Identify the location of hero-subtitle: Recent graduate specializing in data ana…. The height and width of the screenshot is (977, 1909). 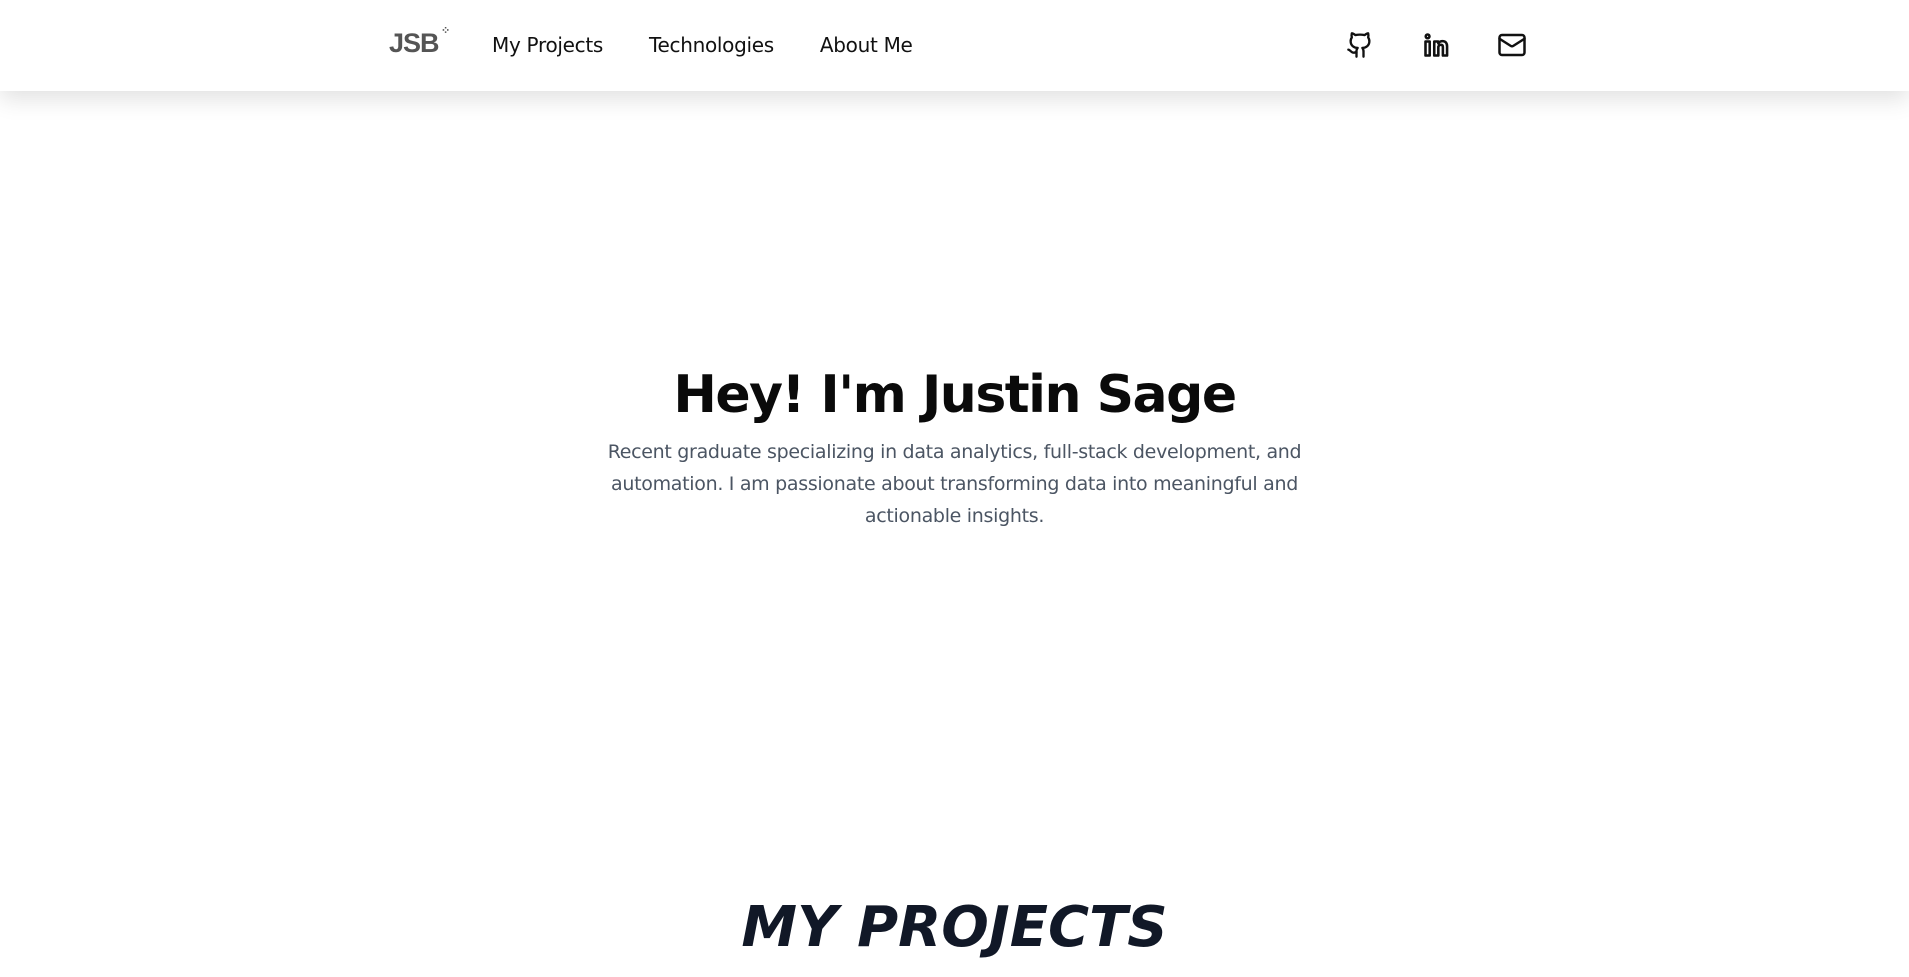
(954, 484).